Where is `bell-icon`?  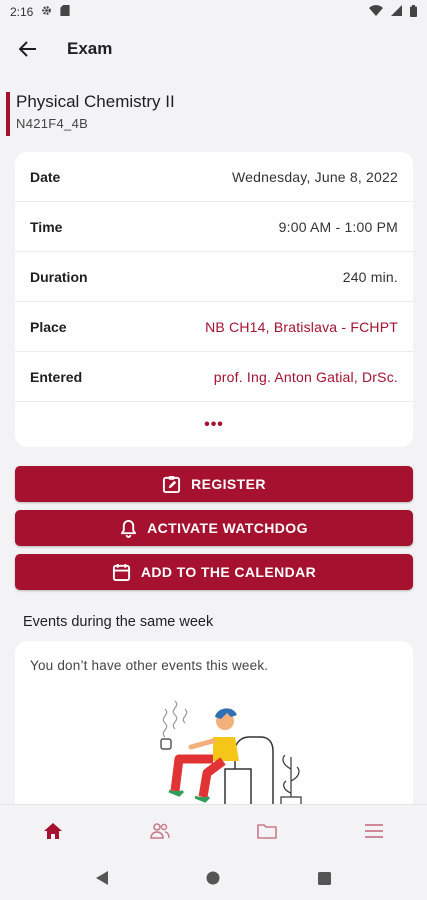 bell-icon is located at coordinates (129, 528).